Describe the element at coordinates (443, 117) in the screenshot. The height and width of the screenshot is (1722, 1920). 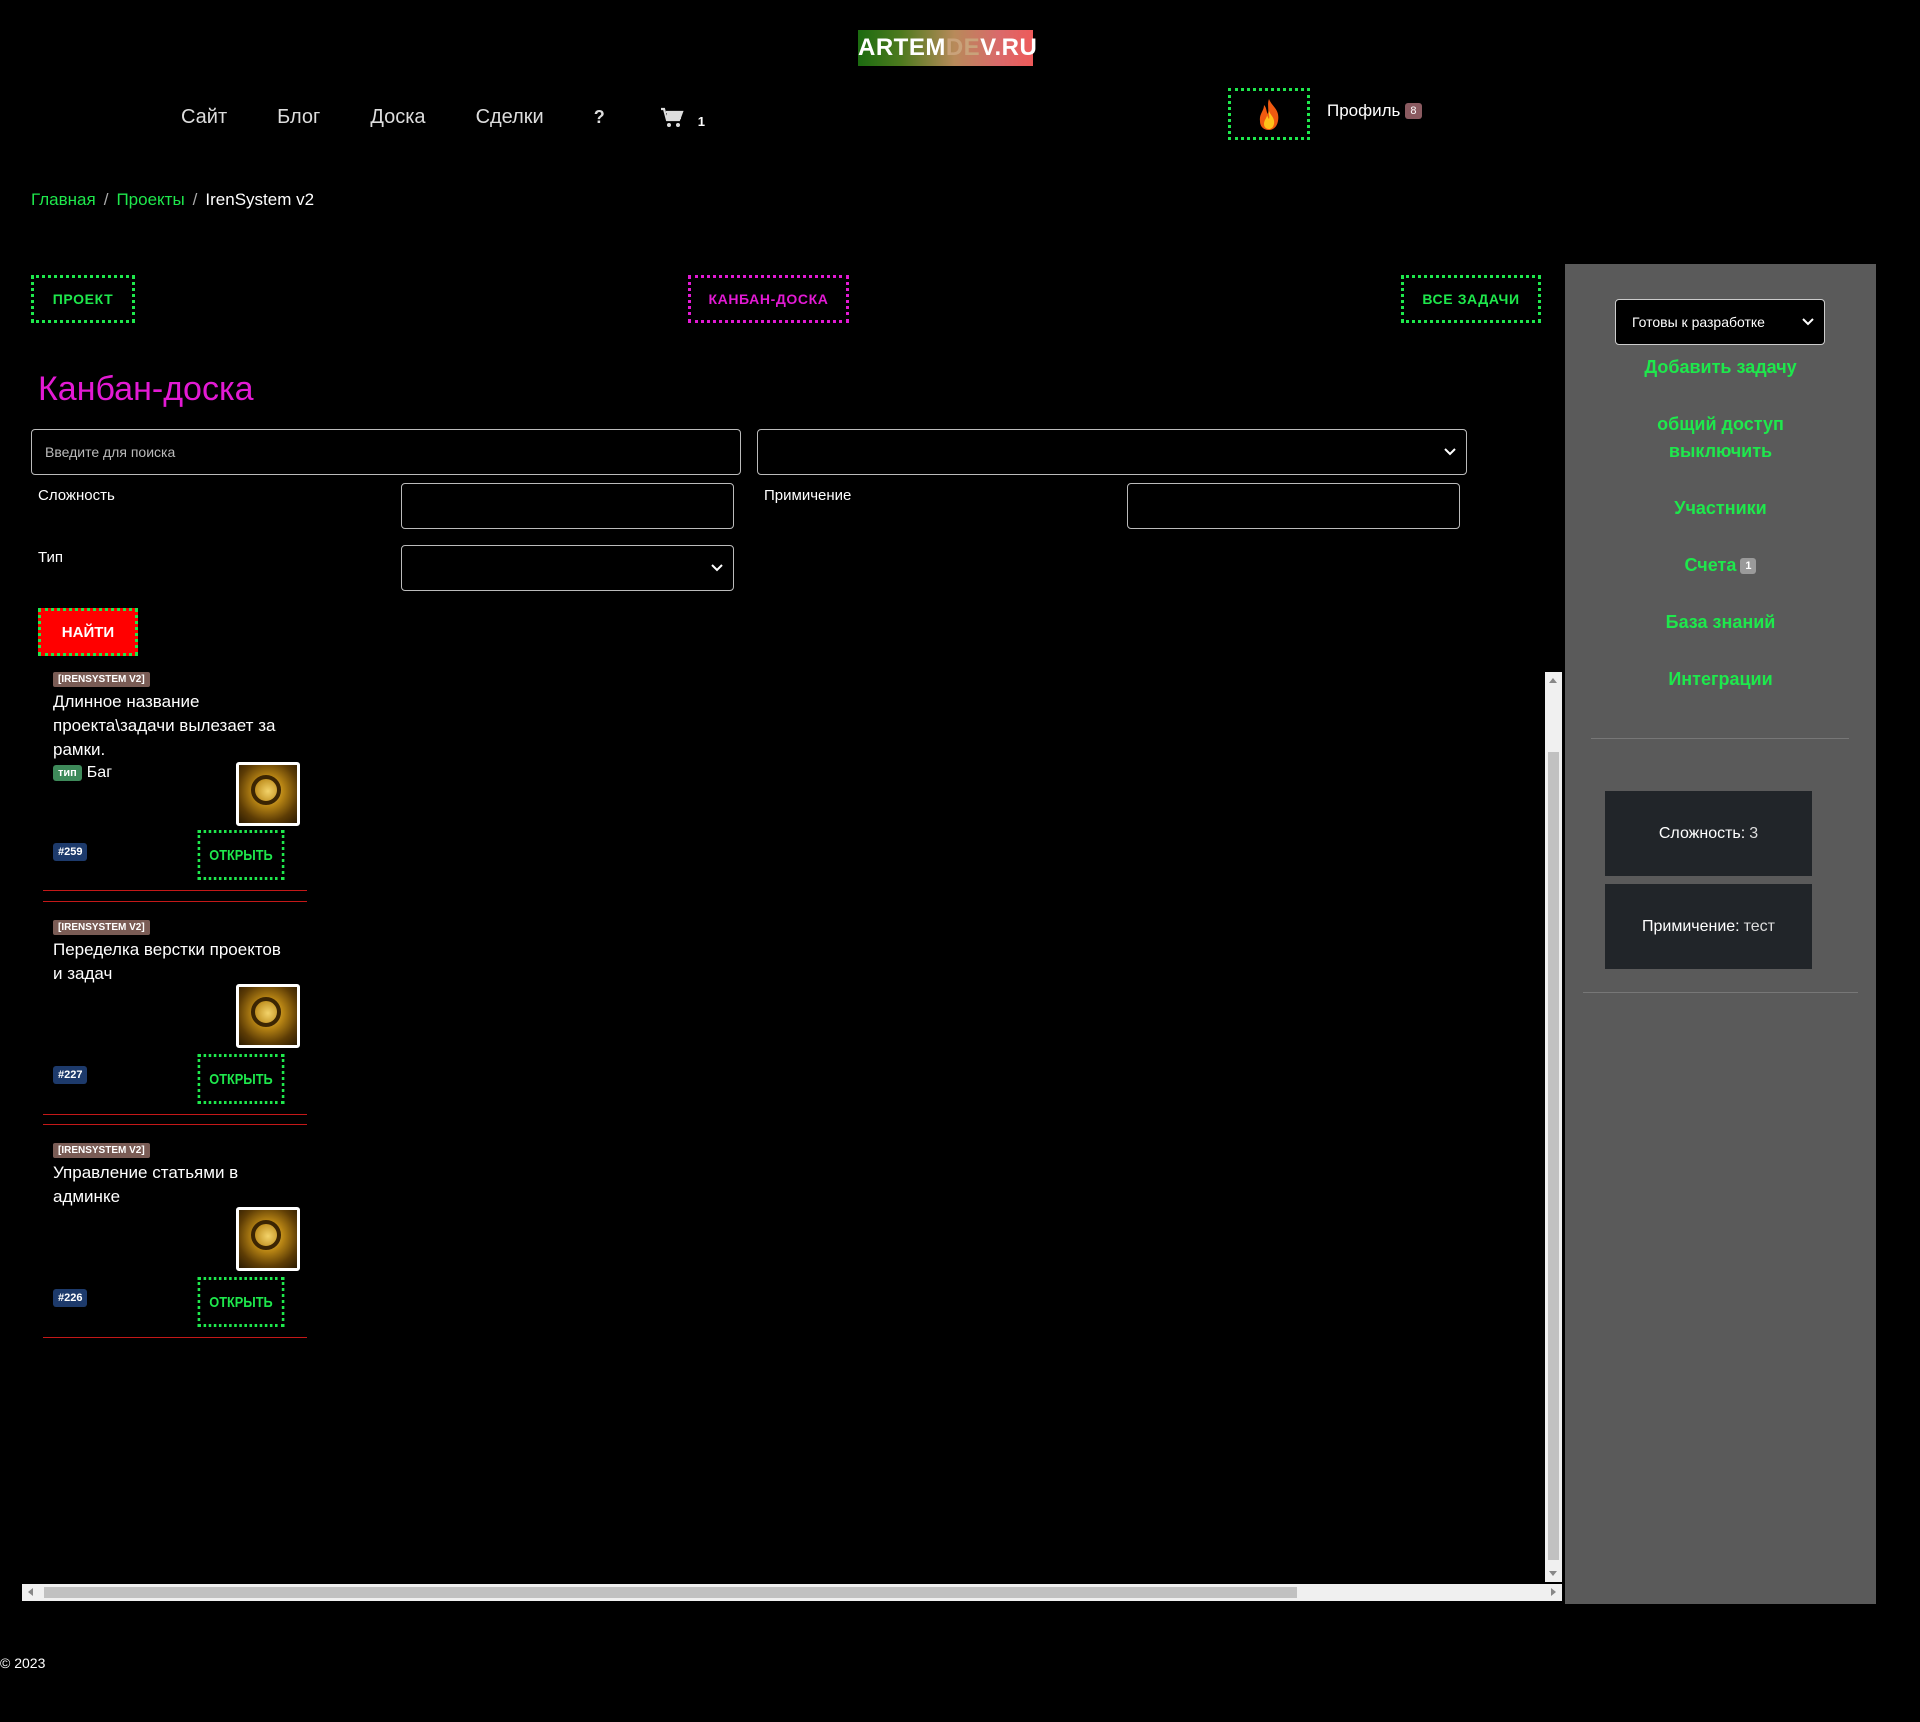
I see `main-nav: Сайт Блог Доска Сделки ? 1` at that location.